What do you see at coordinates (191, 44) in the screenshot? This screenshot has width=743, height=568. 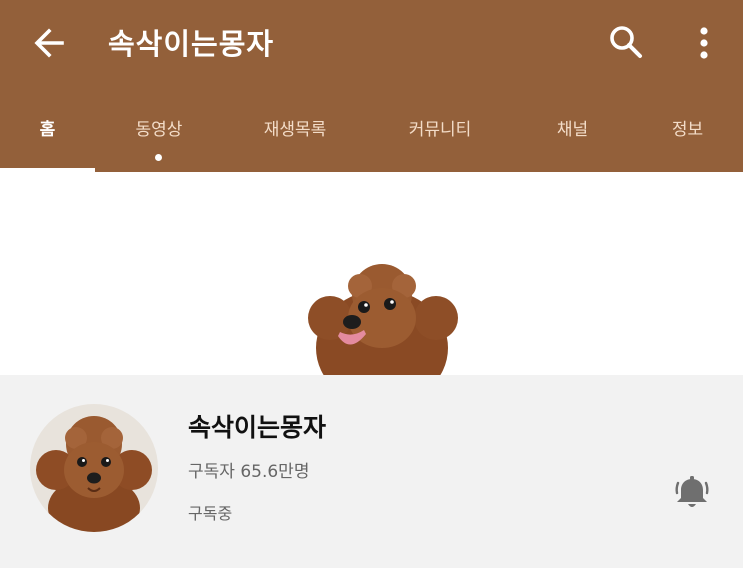 I see `channel-title: 속삭이는몽자` at bounding box center [191, 44].